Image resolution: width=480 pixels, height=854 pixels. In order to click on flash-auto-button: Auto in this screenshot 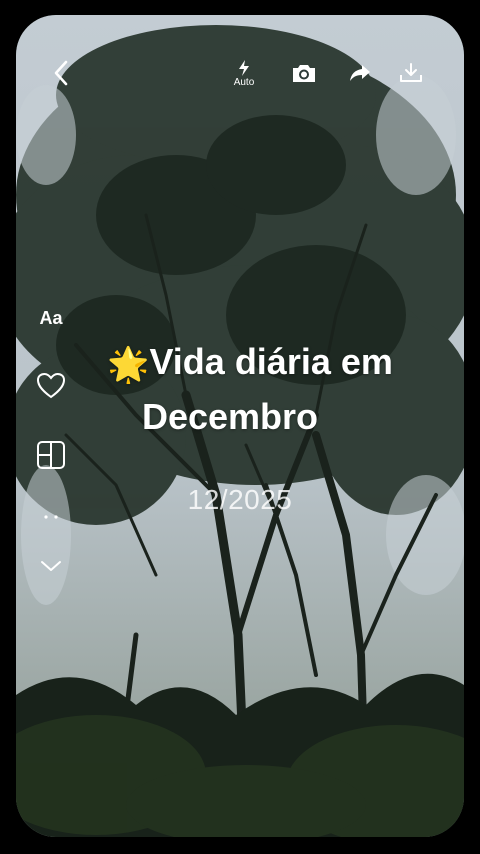, I will do `click(244, 73)`.